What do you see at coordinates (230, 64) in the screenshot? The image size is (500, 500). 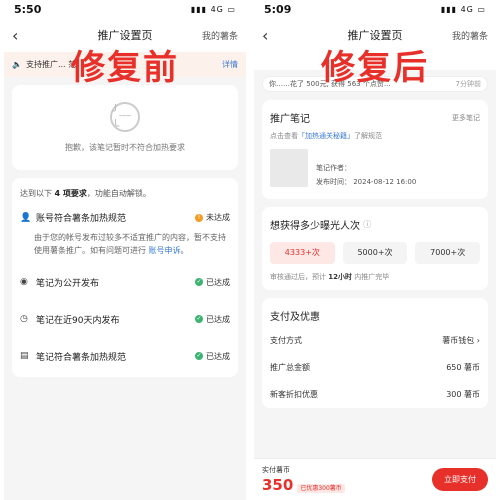 I see `notice-more-link: 详情` at bounding box center [230, 64].